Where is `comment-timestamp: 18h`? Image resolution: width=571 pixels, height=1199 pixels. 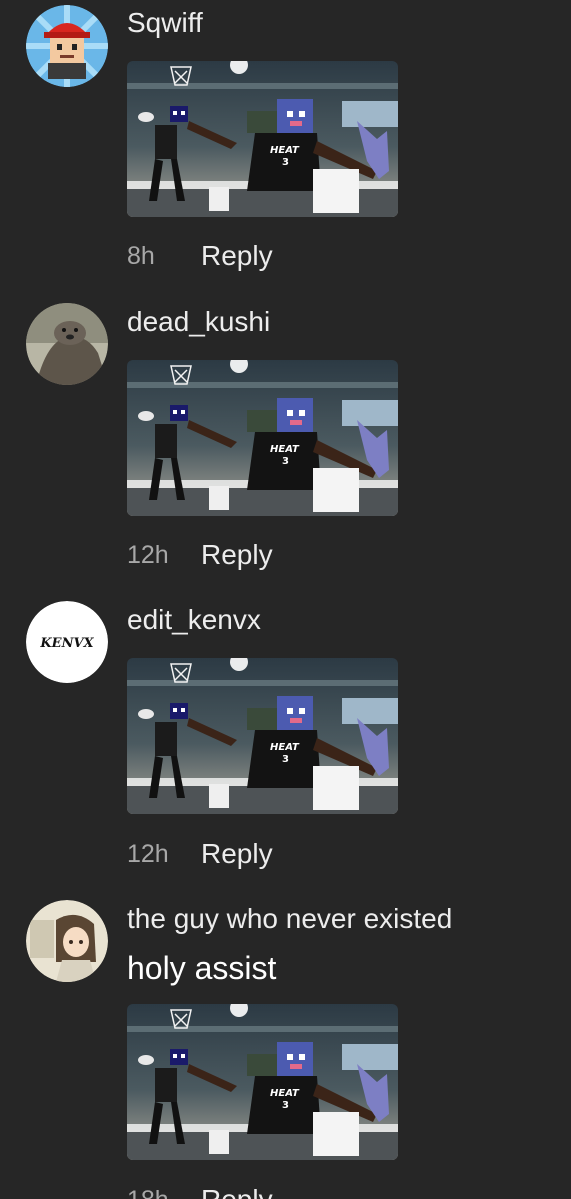
comment-timestamp: 18h is located at coordinates (157, 1192).